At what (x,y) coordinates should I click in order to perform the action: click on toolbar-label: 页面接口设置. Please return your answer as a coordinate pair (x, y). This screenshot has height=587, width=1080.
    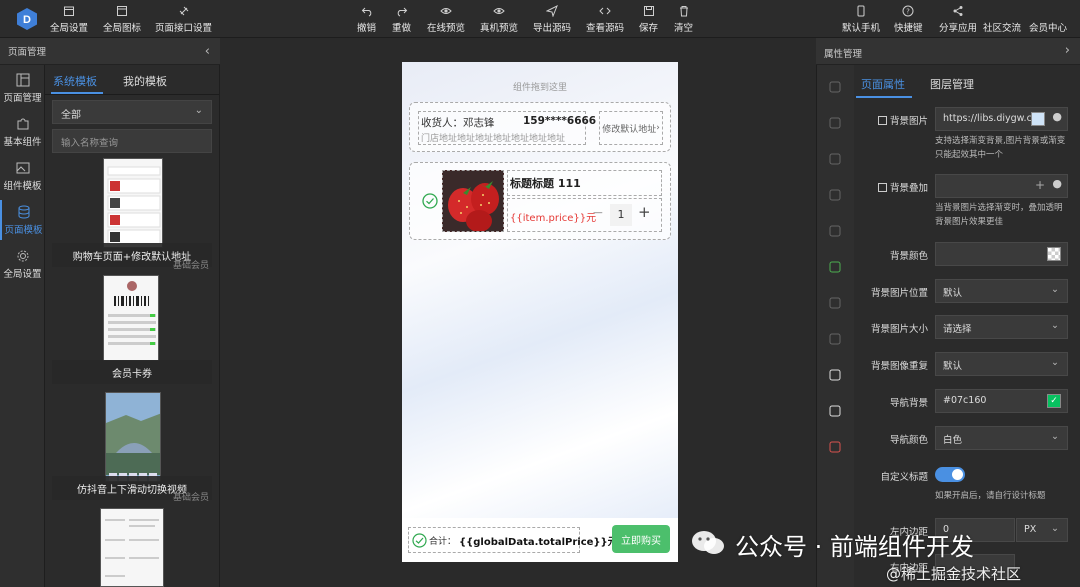
    Looking at the image, I should click on (184, 28).